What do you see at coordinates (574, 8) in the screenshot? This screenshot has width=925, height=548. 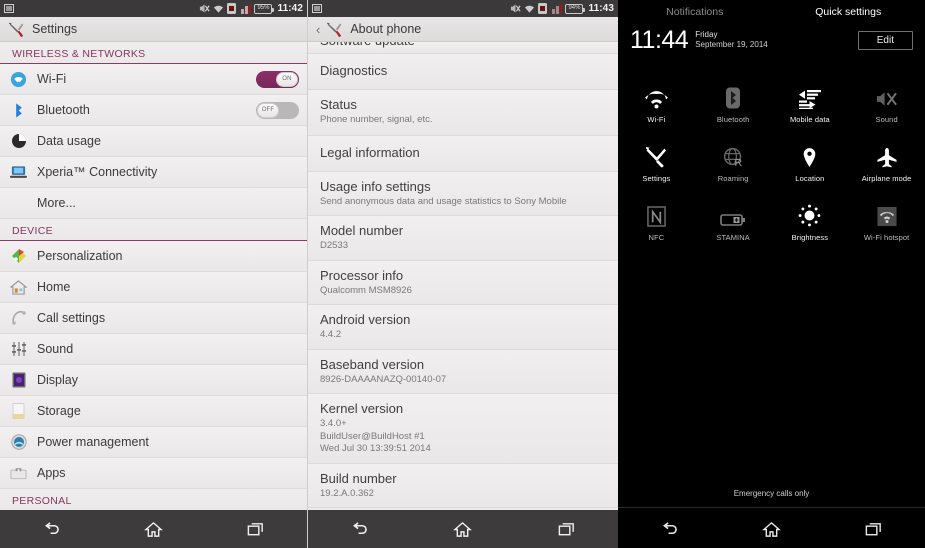 I see `battery-percent: 94%` at bounding box center [574, 8].